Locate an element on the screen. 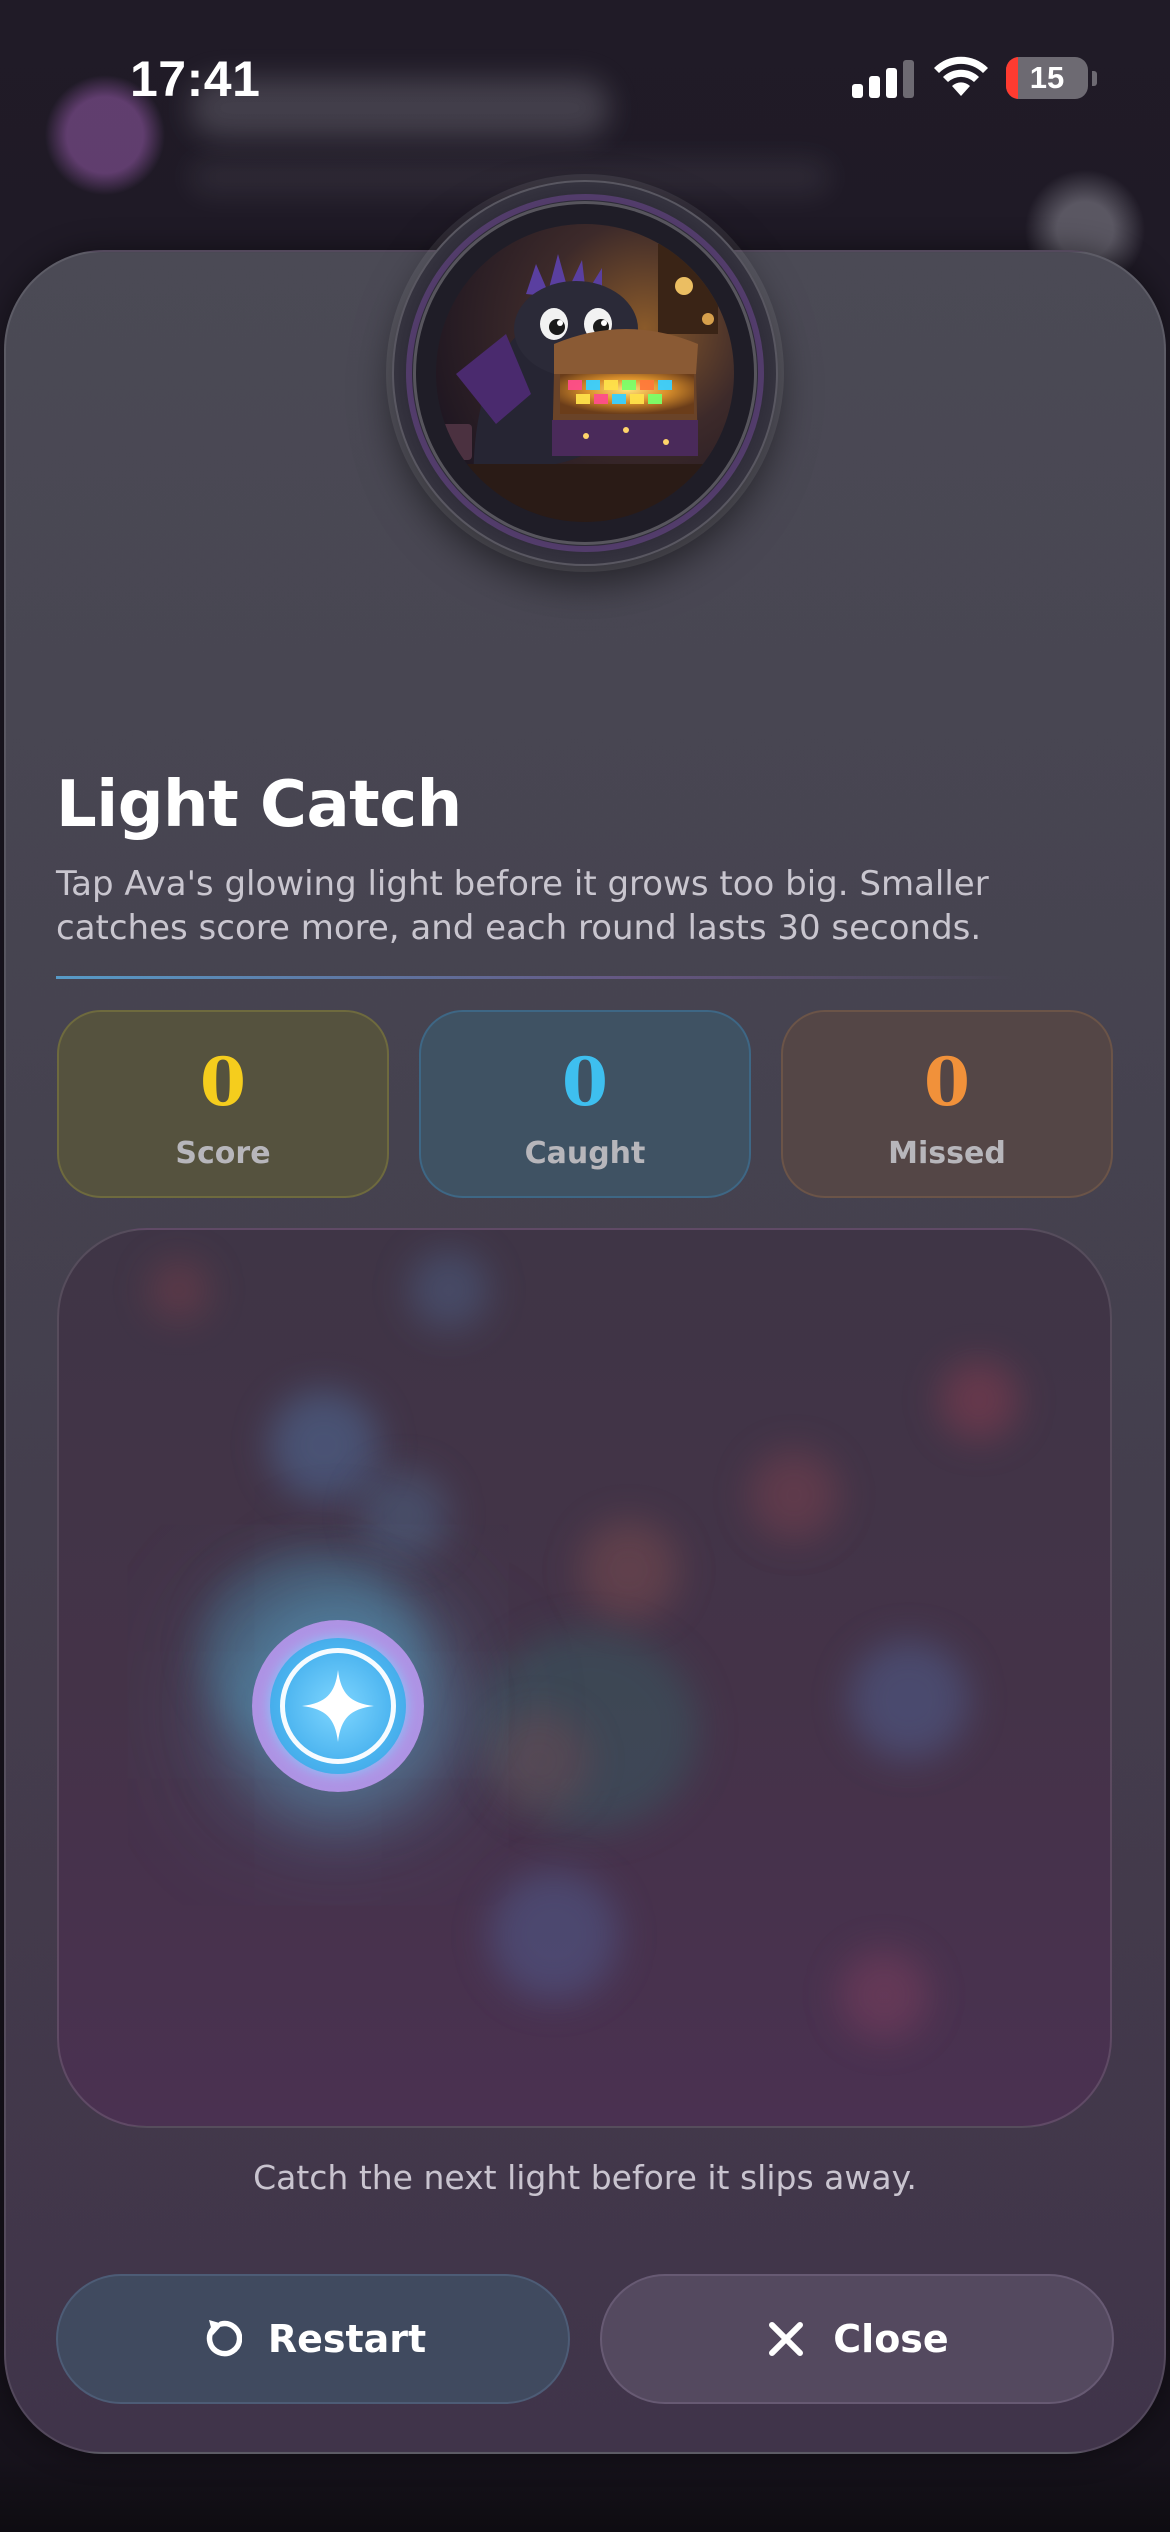 The image size is (1170, 2532). stat-card-missed: 0 Missed is located at coordinates (947, 1104).